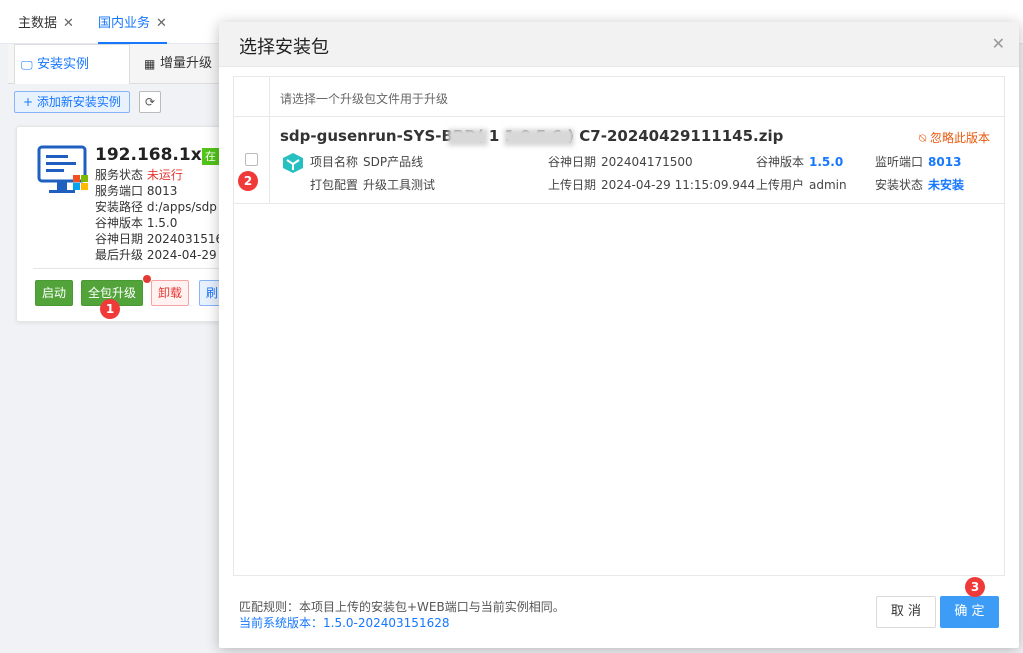 The width and height of the screenshot is (1023, 653). What do you see at coordinates (54, 293) in the screenshot?
I see `start-button: 启动` at bounding box center [54, 293].